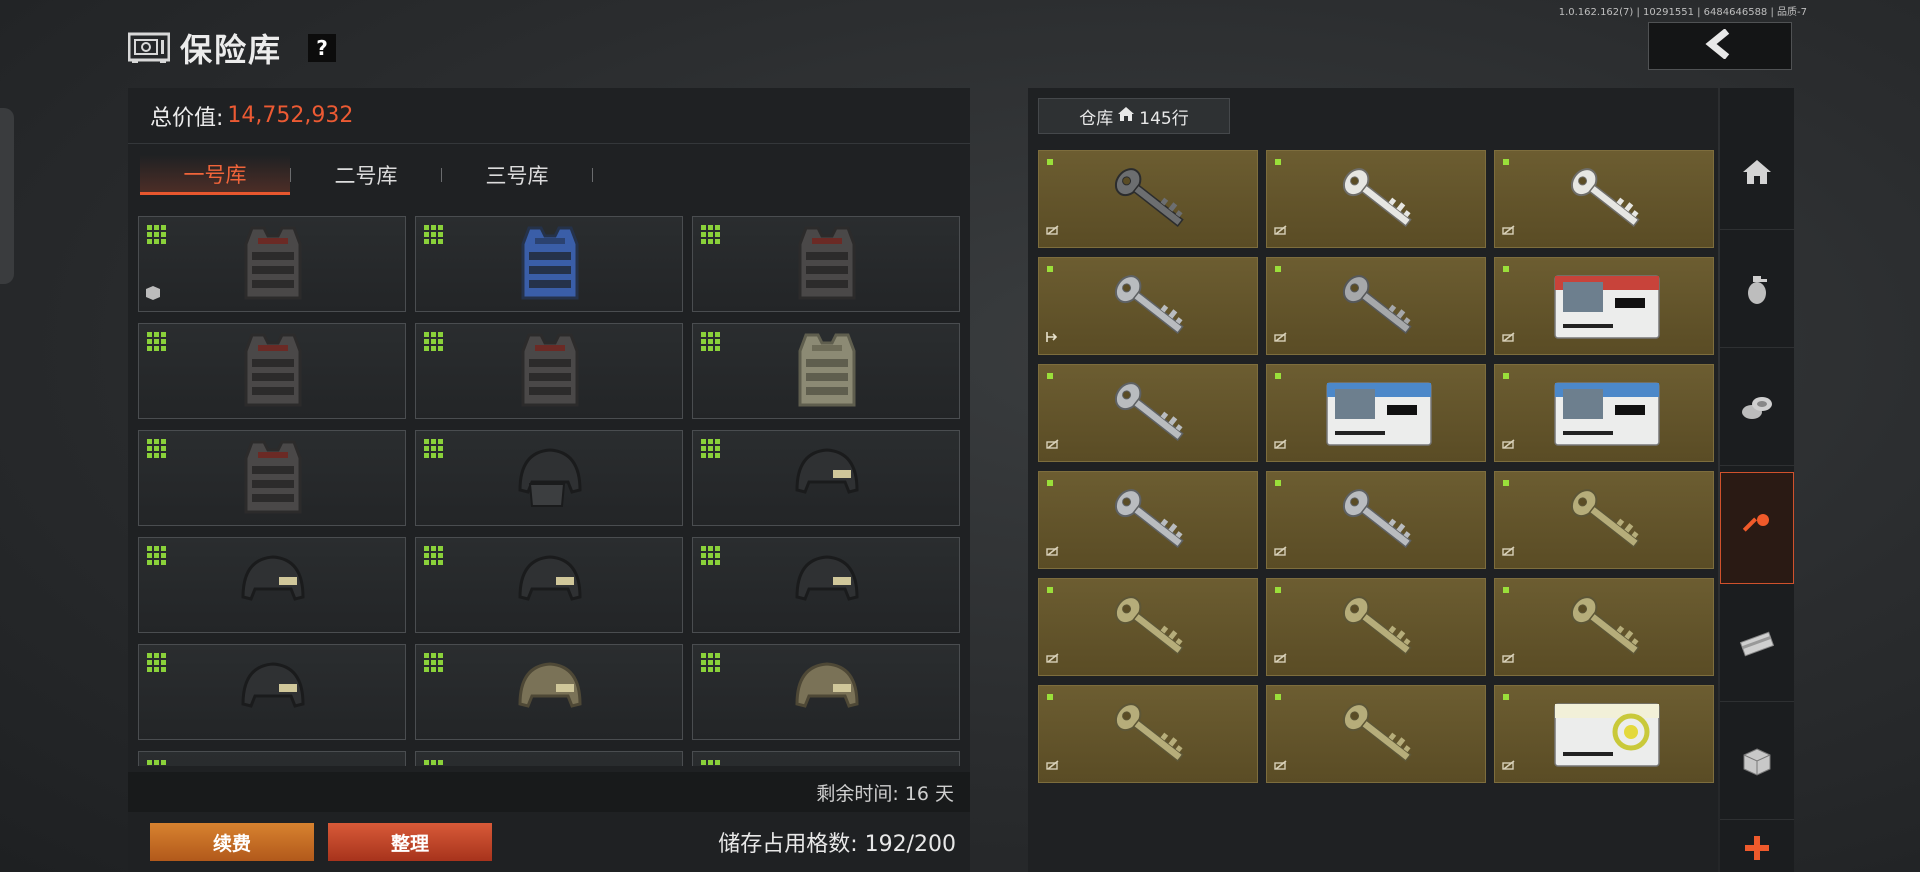  I want to click on sidebar-item-ammo, so click(1757, 410).